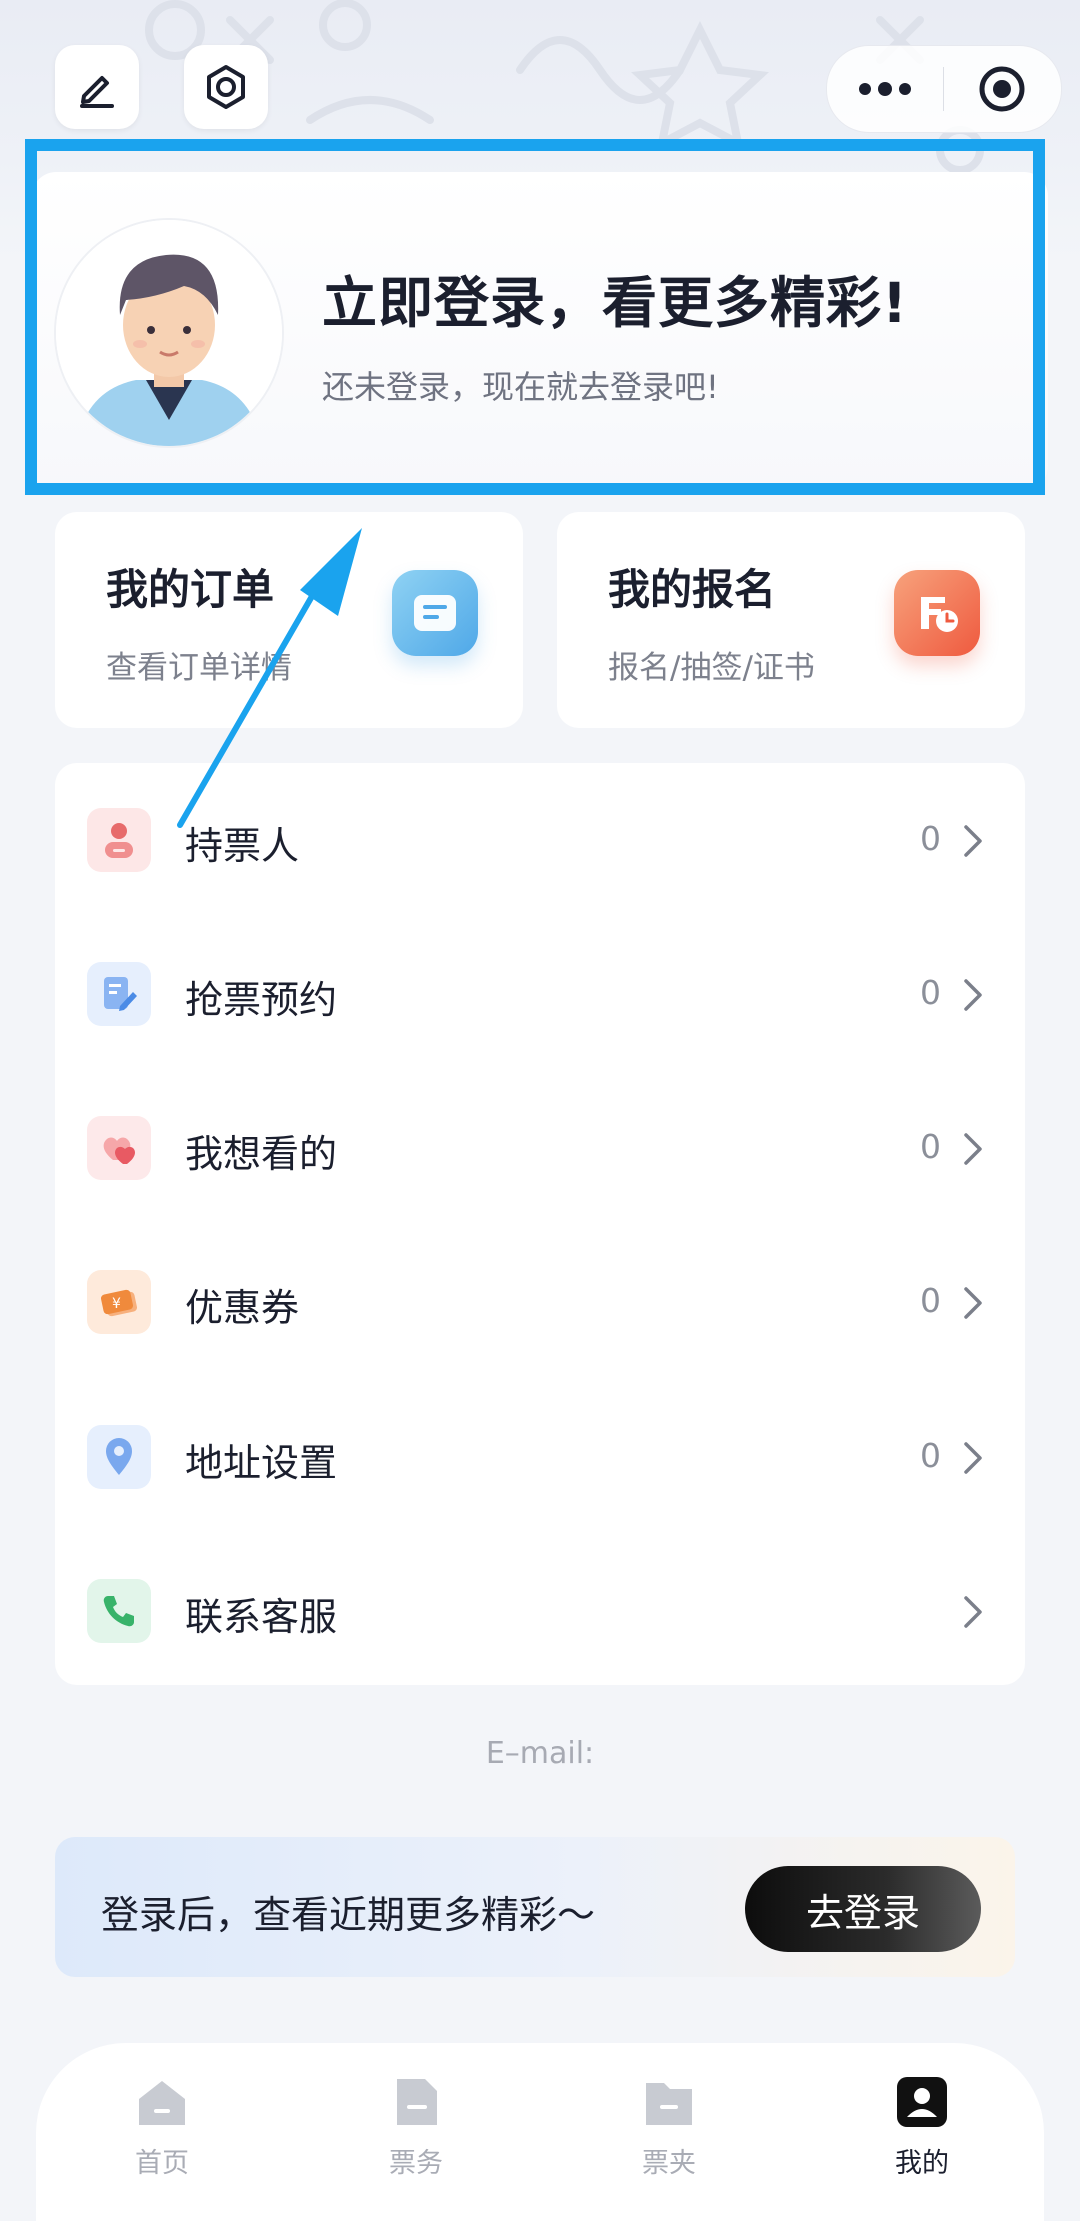 This screenshot has width=1080, height=2221. I want to click on more-dots-icon, so click(885, 89).